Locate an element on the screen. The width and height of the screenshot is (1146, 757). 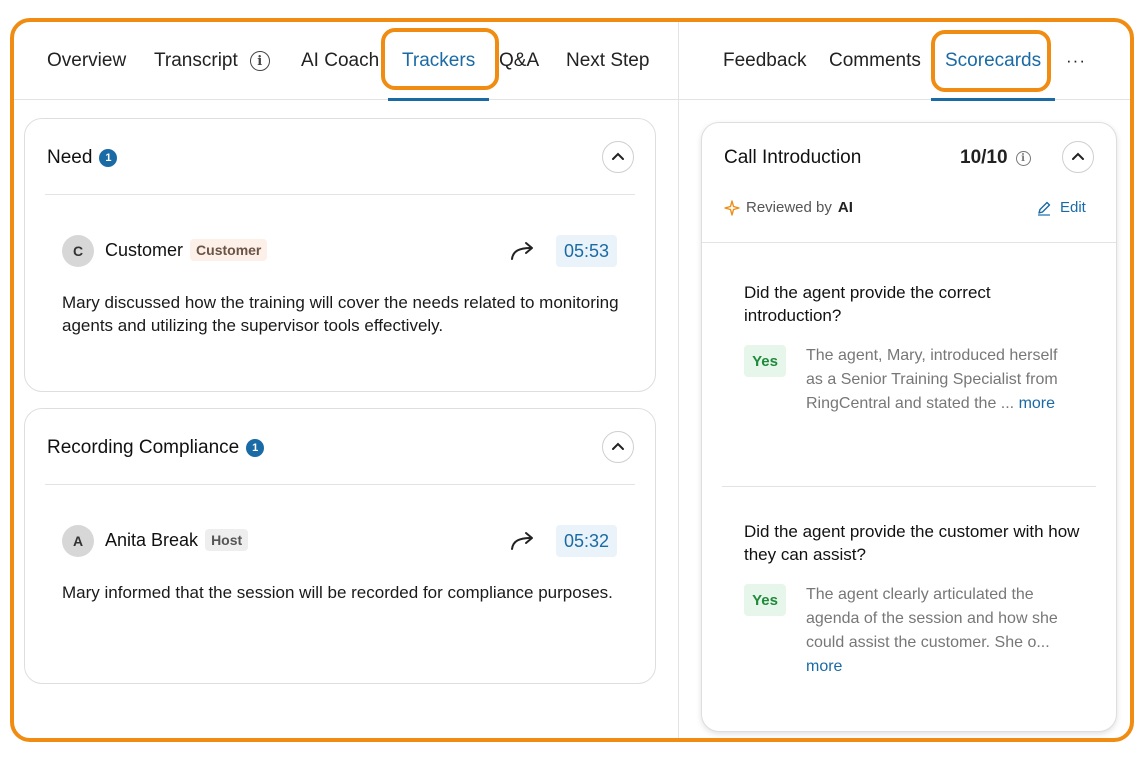
pencil-icon is located at coordinates (1044, 208).